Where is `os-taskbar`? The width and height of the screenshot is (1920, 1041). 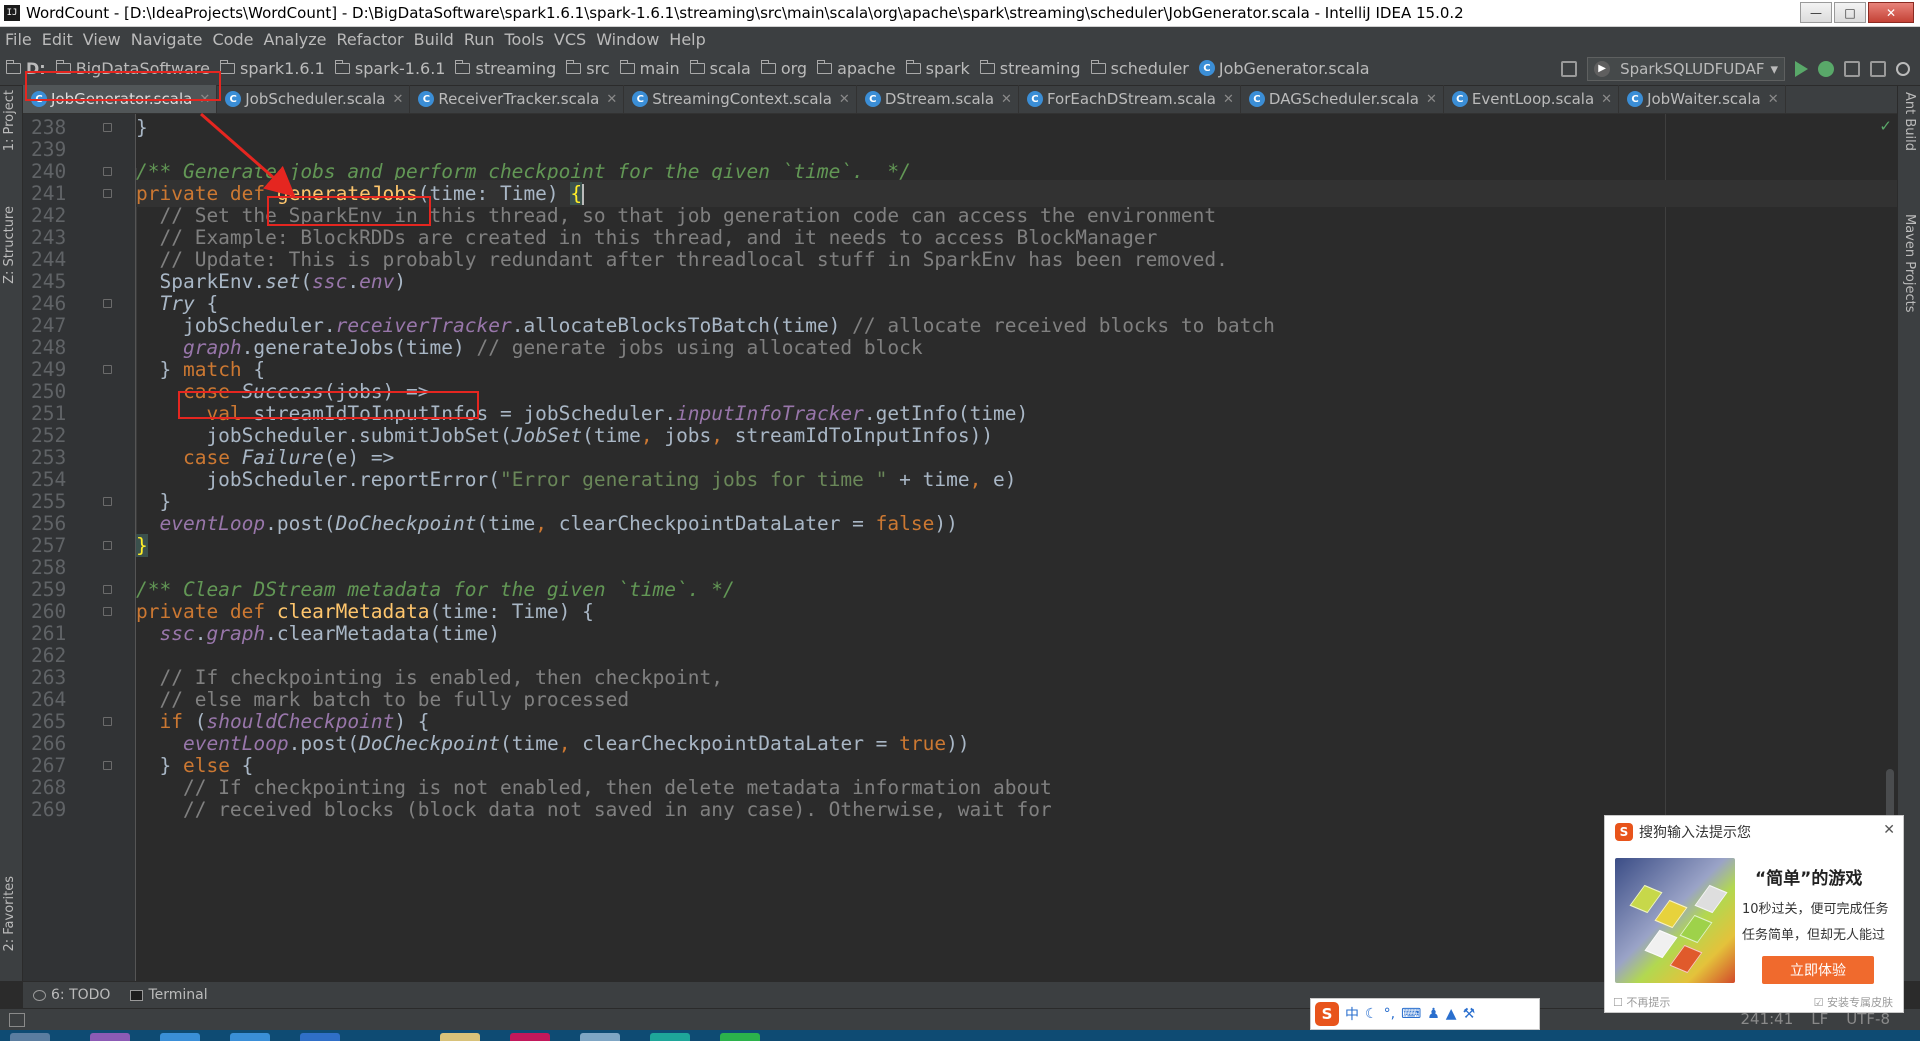
os-taskbar is located at coordinates (960, 1035).